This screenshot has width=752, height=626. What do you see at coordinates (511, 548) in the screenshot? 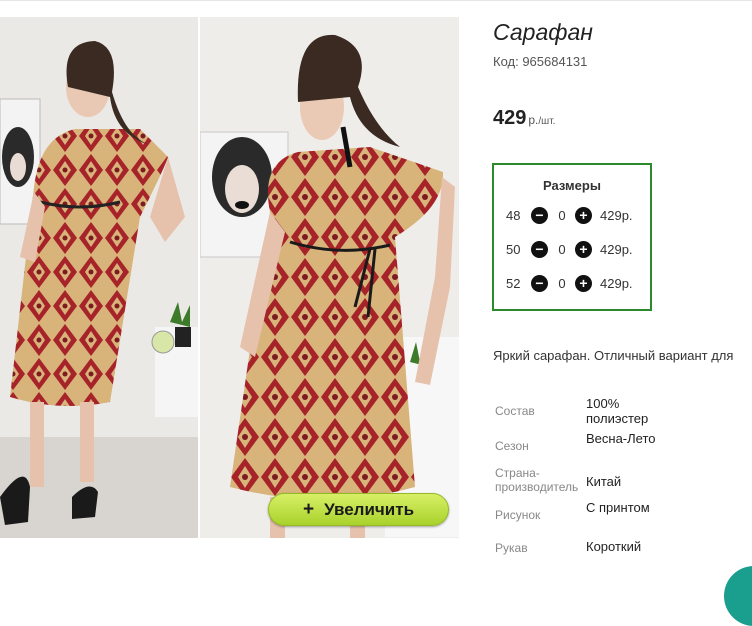
I see `property-key: Рукав` at bounding box center [511, 548].